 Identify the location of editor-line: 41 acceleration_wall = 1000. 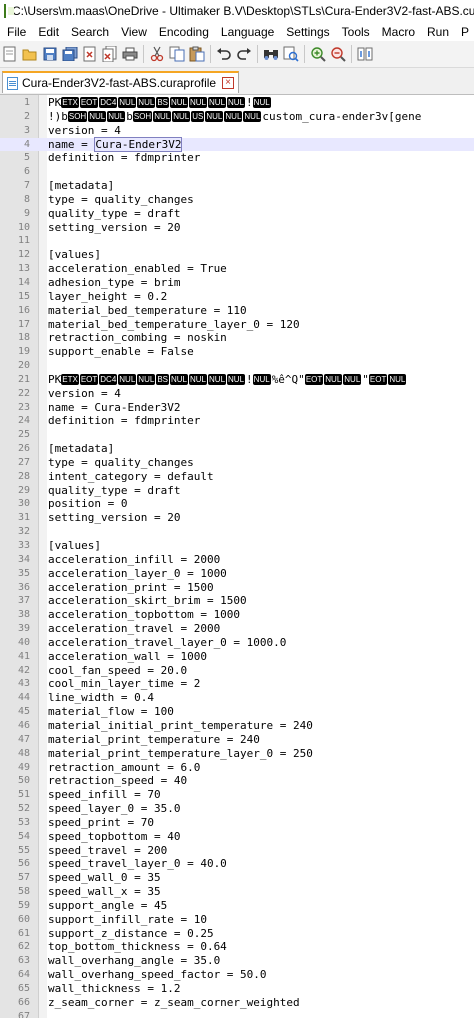
(237, 657).